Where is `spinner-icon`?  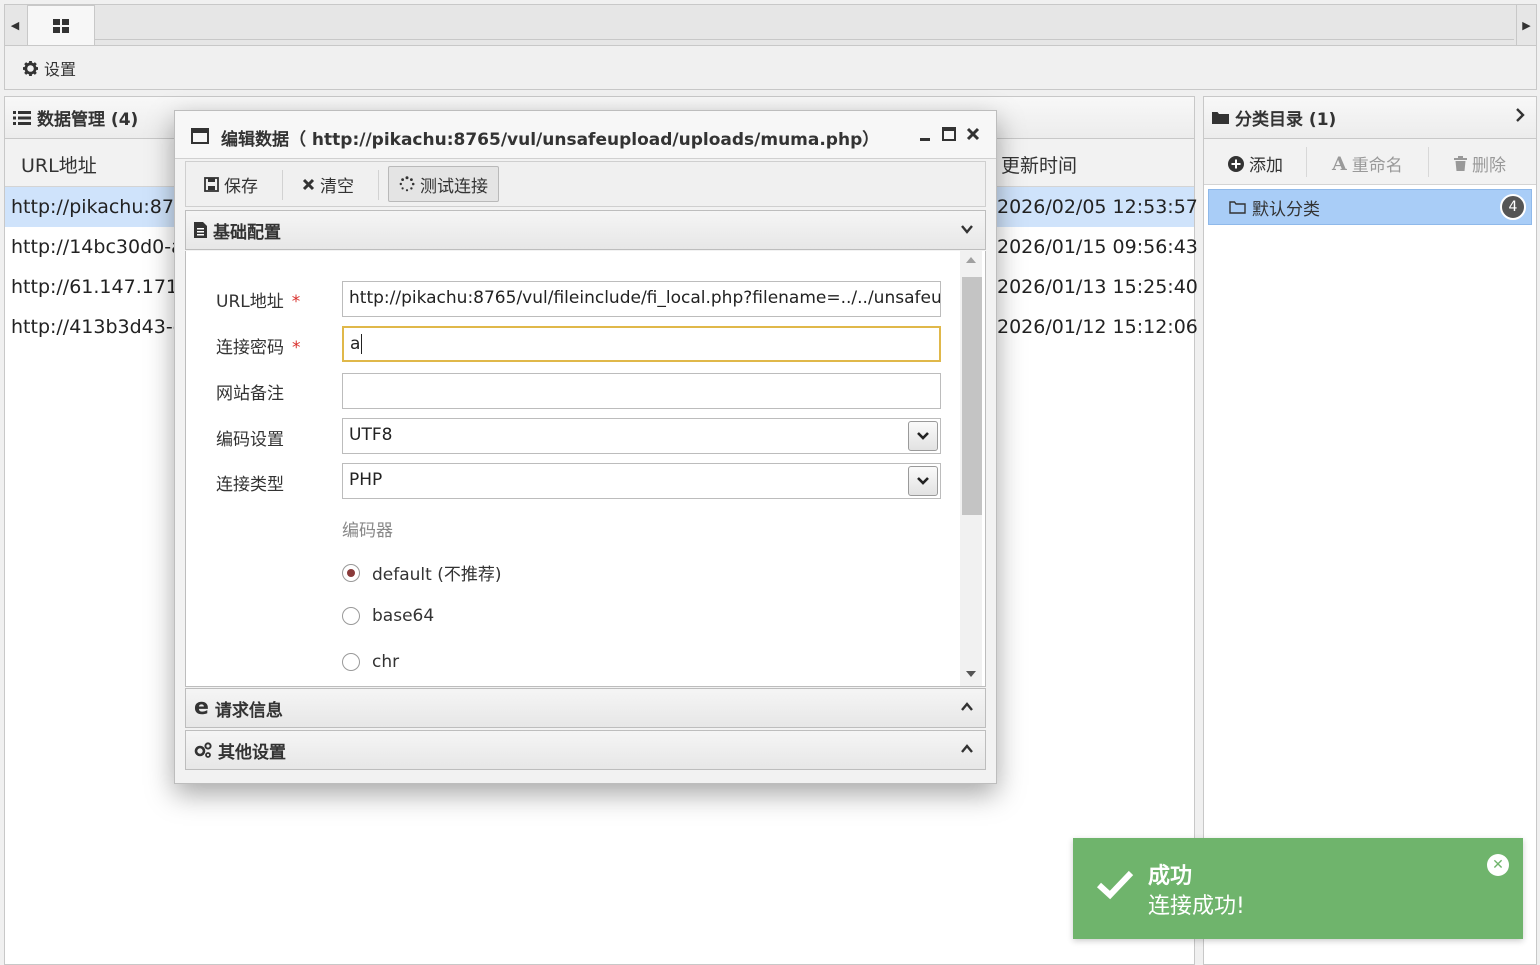
spinner-icon is located at coordinates (407, 184).